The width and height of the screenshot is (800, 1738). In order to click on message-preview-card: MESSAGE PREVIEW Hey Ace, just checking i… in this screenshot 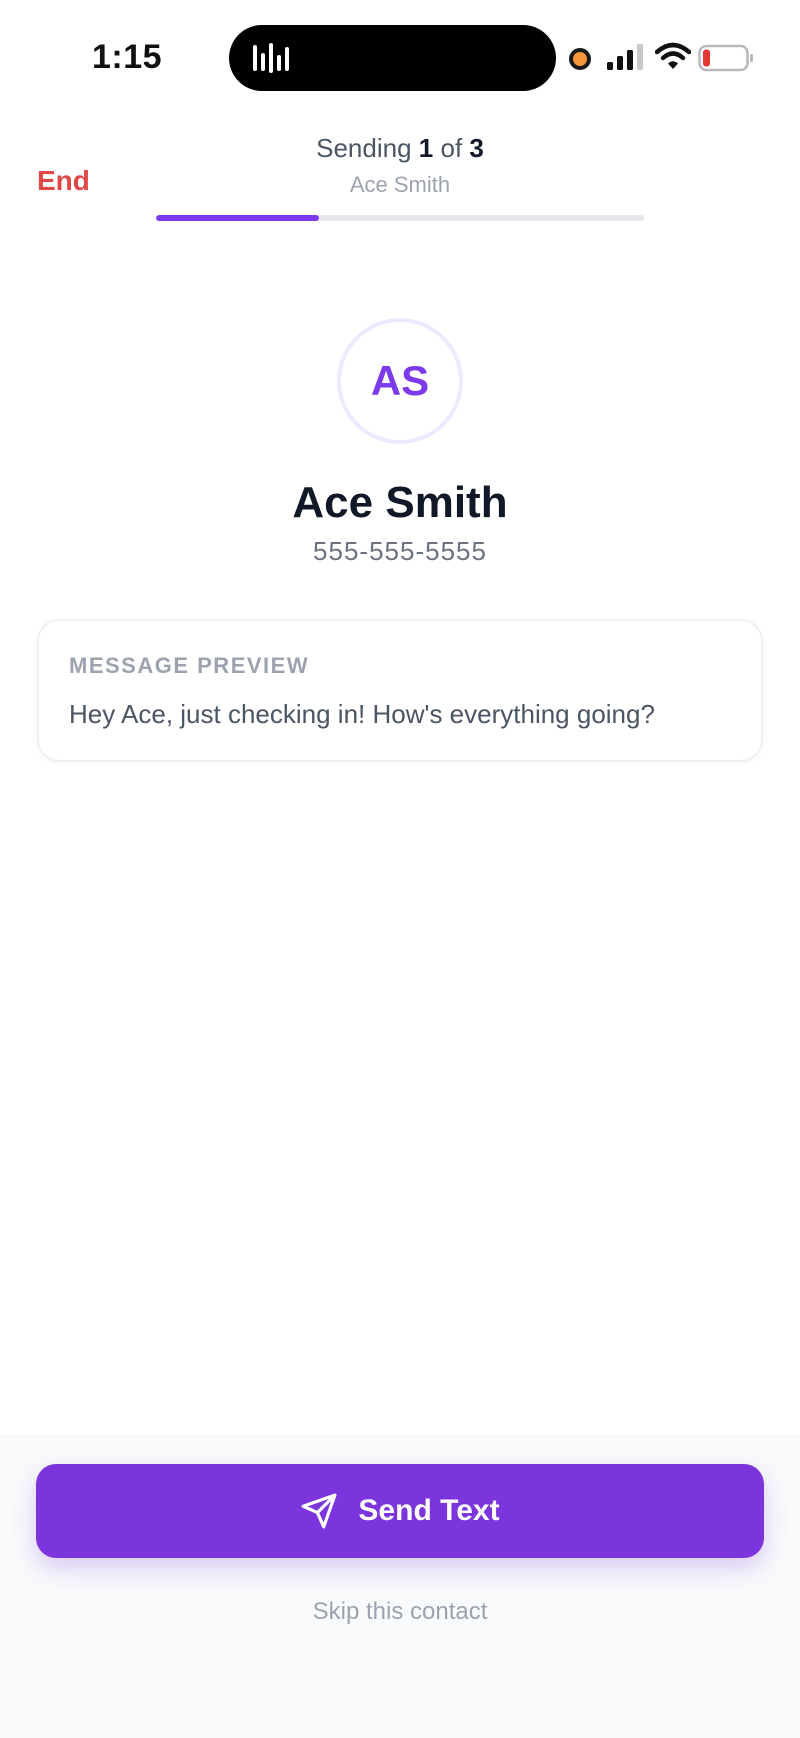, I will do `click(400, 690)`.